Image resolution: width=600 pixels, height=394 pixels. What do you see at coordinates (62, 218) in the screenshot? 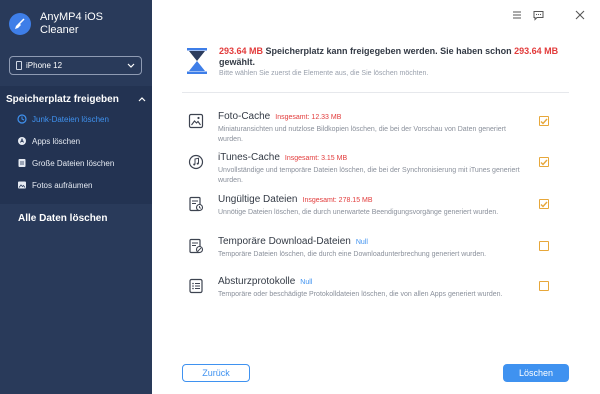
I see `sidebar-item-alle-daten: Alle Daten löschen` at bounding box center [62, 218].